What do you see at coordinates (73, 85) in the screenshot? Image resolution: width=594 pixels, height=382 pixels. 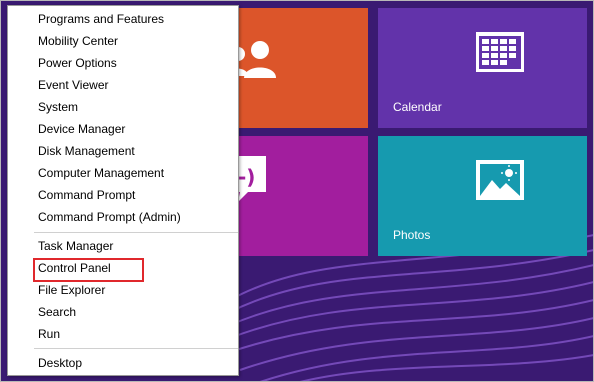 I see `menu-item-event-viewer: Event Viewer` at bounding box center [73, 85].